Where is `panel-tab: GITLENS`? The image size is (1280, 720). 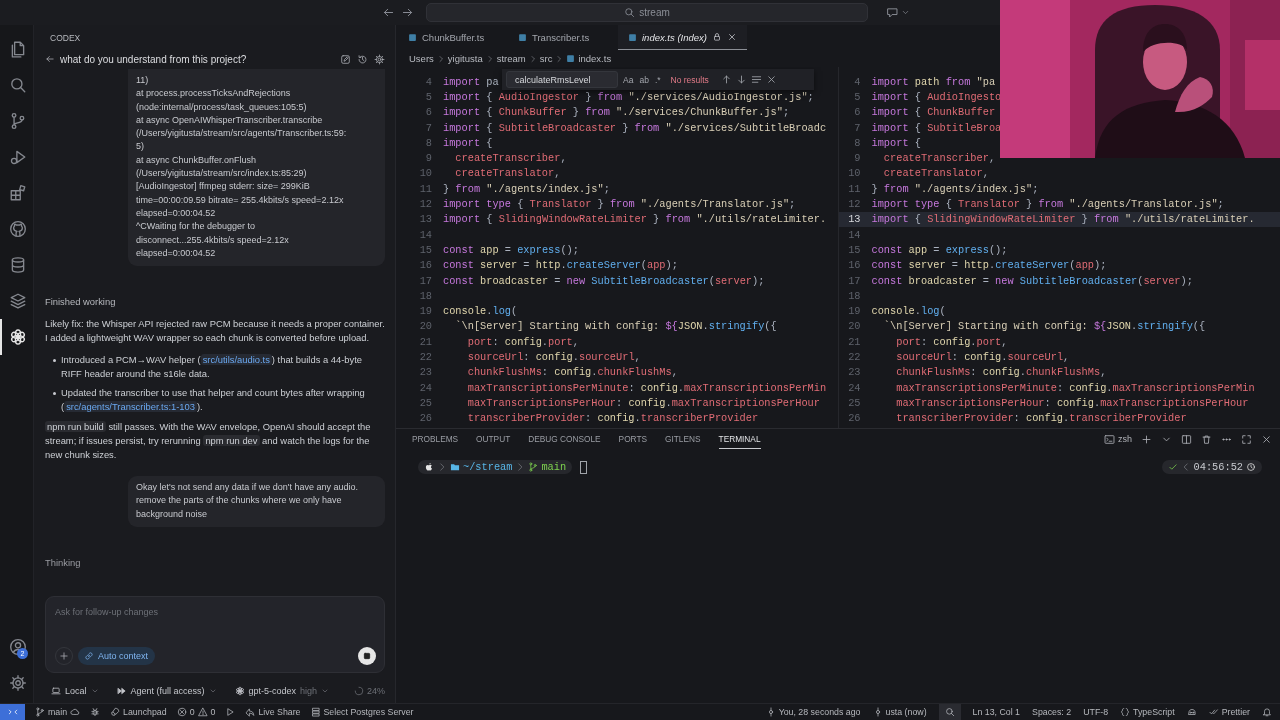 panel-tab: GITLENS is located at coordinates (683, 439).